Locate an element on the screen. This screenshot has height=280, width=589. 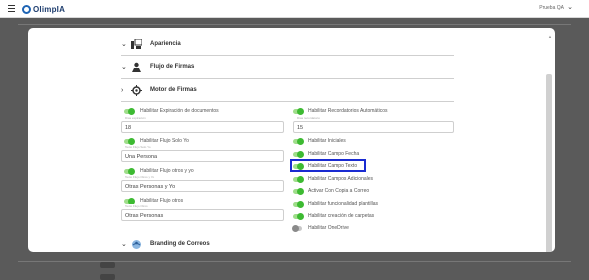
field-value: Una Persona is located at coordinates (141, 157).